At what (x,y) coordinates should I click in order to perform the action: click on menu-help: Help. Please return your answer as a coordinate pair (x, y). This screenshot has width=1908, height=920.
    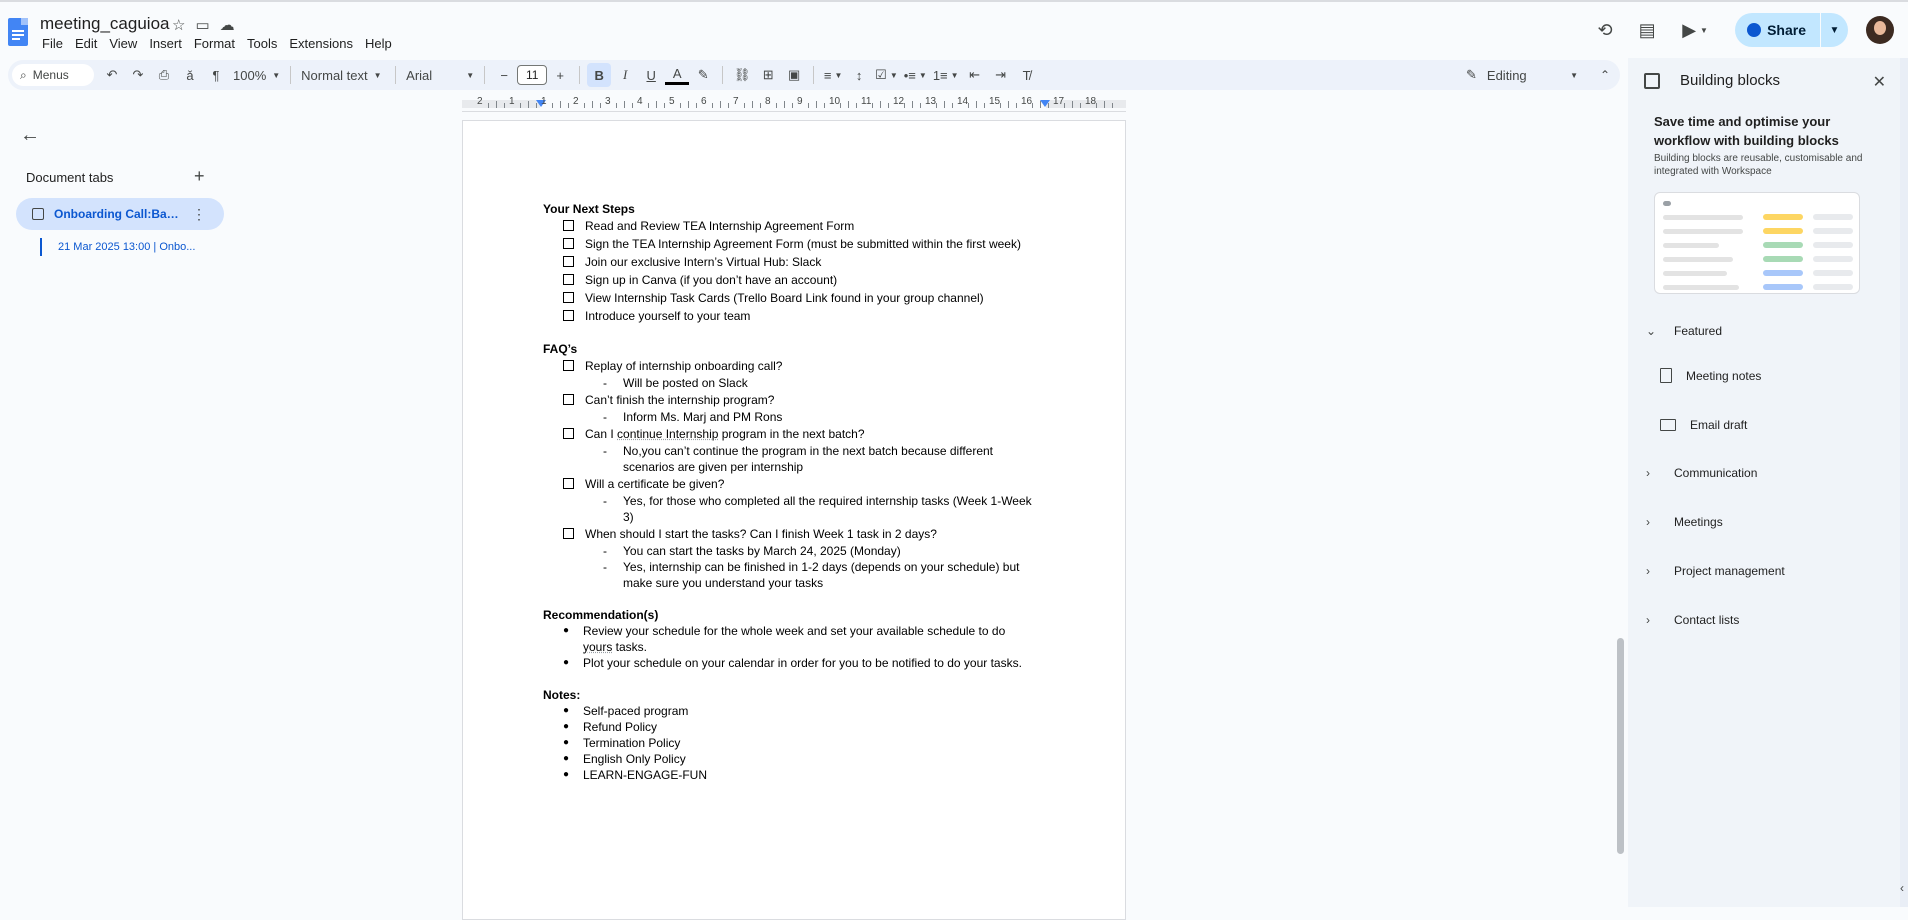
    Looking at the image, I should click on (378, 43).